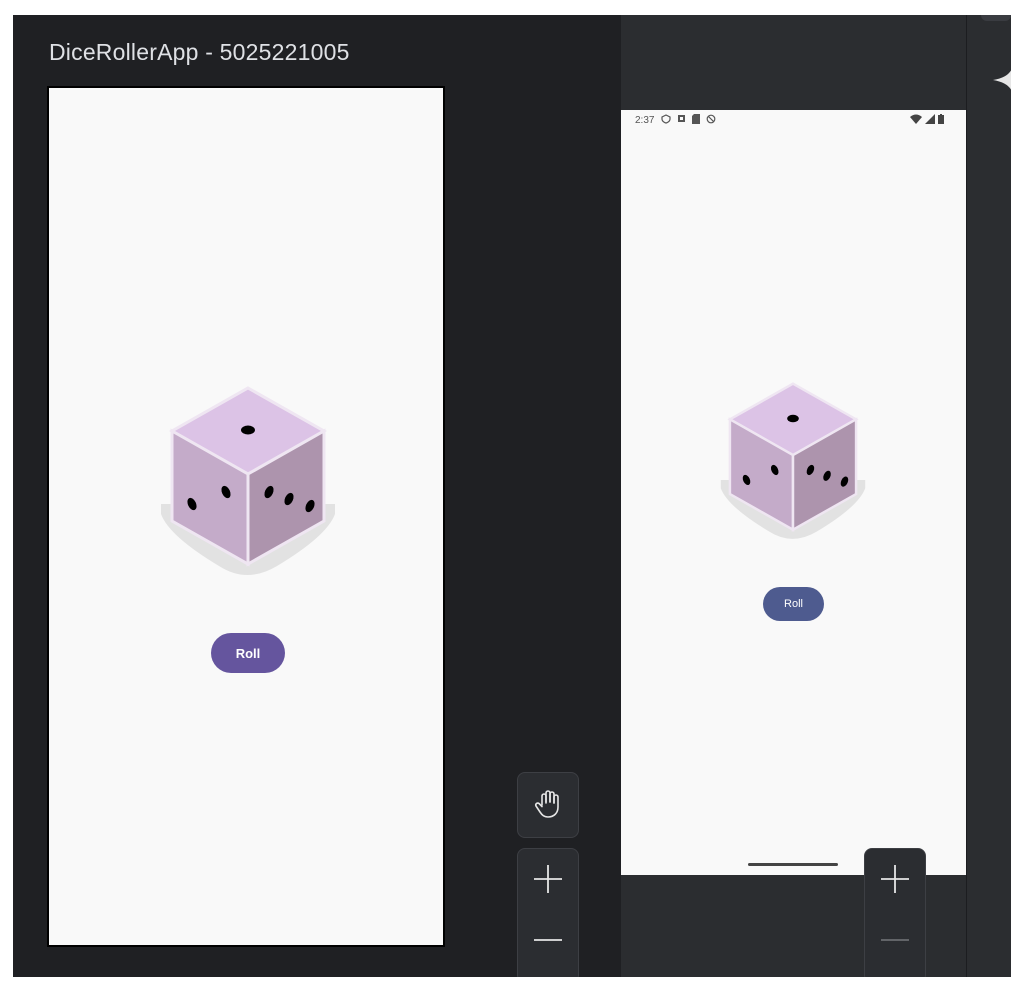  I want to click on notification-icons, so click(688, 119).